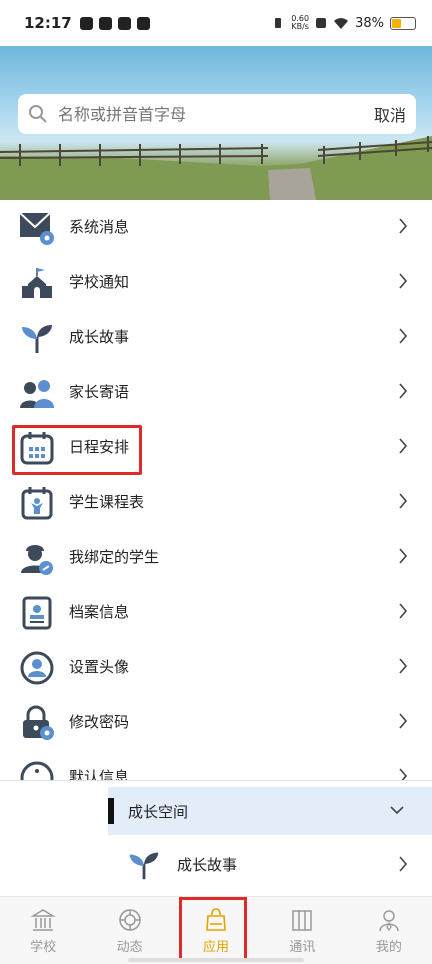 This screenshot has width=432, height=964. What do you see at coordinates (37, 668) in the screenshot?
I see `avatar-icon` at bounding box center [37, 668].